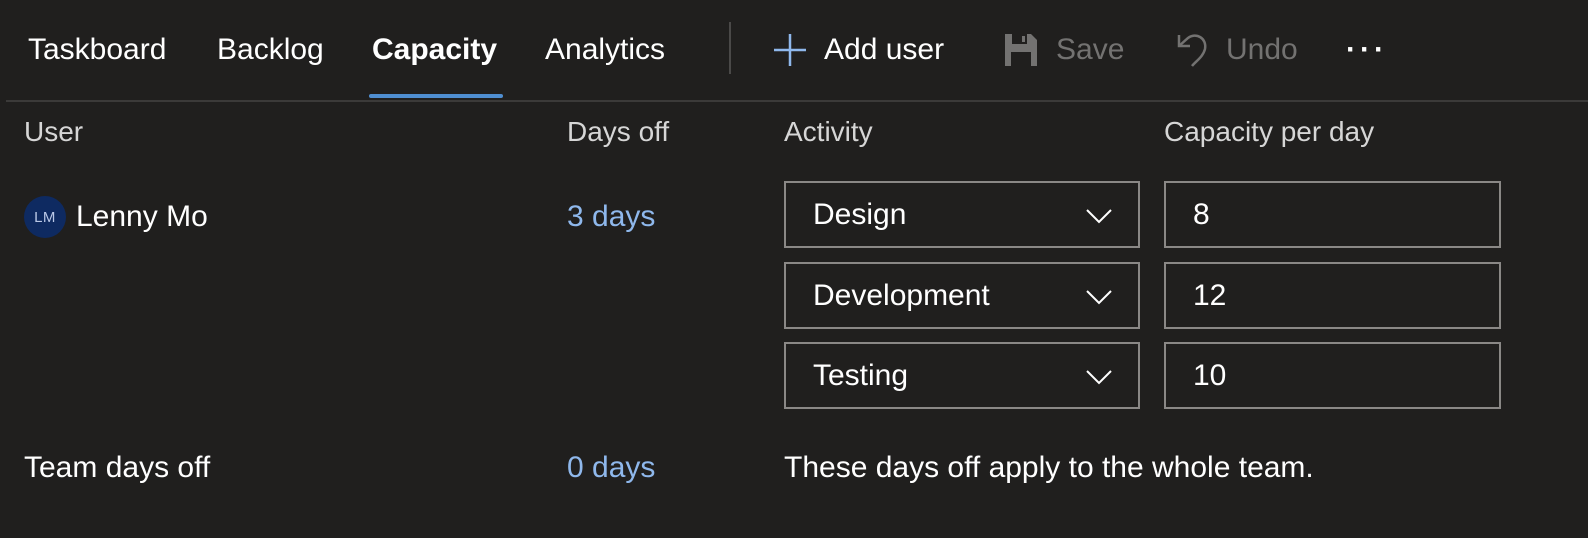 The width and height of the screenshot is (1588, 538). Describe the element at coordinates (797, 101) in the screenshot. I see `toolbar-border` at that location.